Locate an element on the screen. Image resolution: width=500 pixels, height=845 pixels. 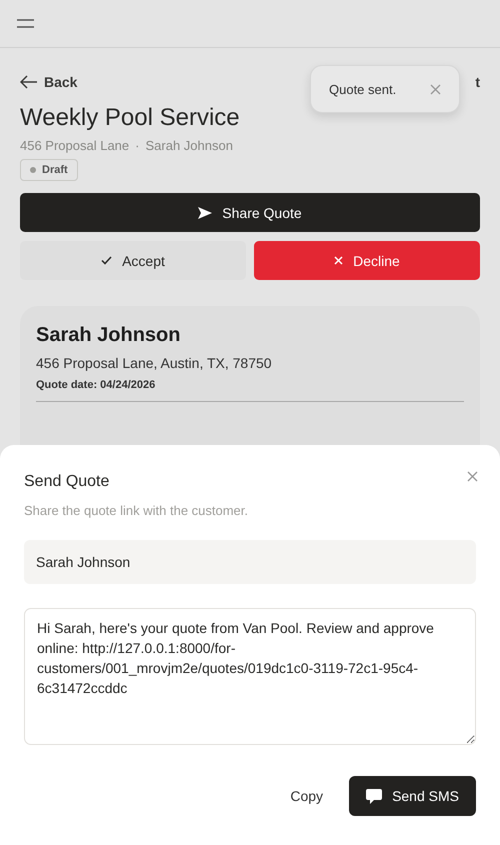
copy-button: Copy is located at coordinates (307, 796).